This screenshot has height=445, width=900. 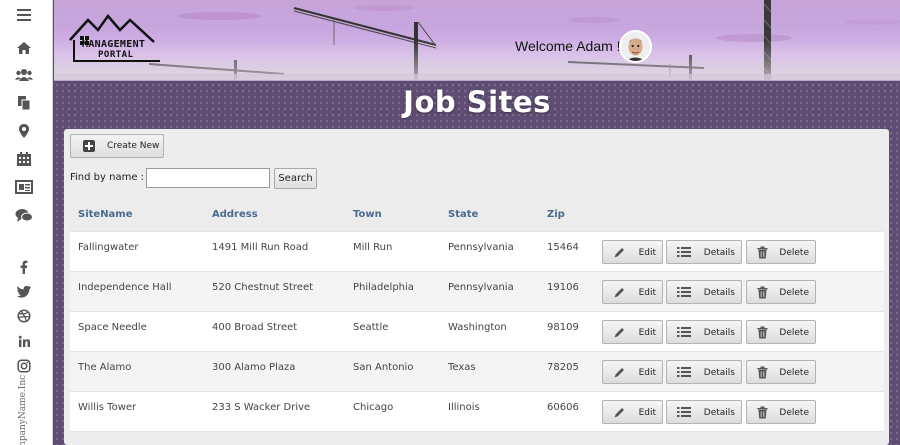 I want to click on cell-zip: 98109, so click(x=563, y=327).